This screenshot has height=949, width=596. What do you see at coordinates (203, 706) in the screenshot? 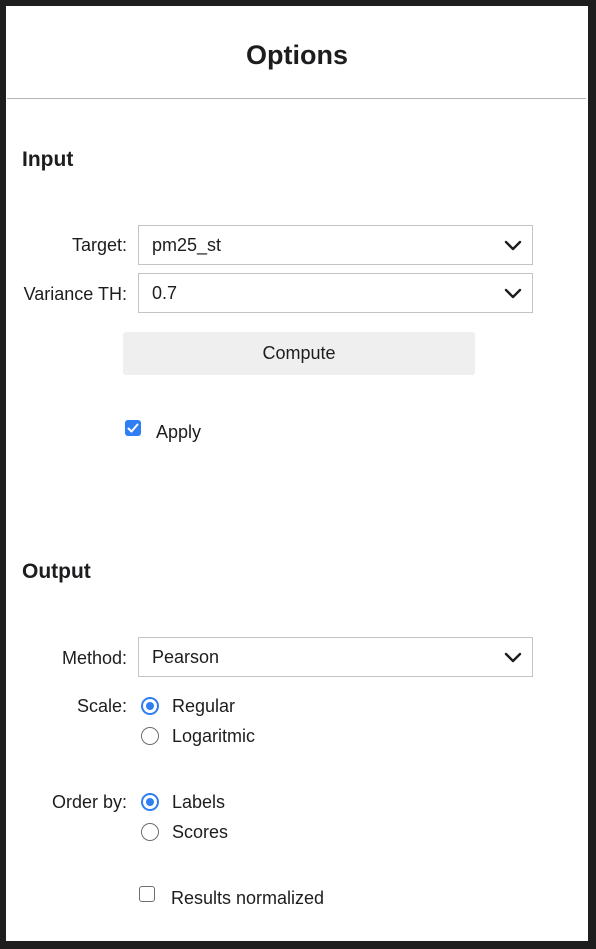
I see `scale-regular-label: Regular` at bounding box center [203, 706].